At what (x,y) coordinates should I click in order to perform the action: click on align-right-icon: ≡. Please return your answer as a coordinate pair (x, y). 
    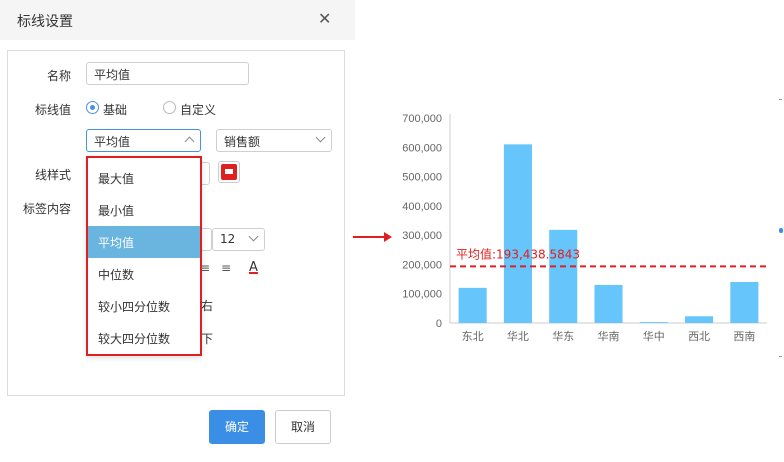
    Looking at the image, I should click on (226, 268).